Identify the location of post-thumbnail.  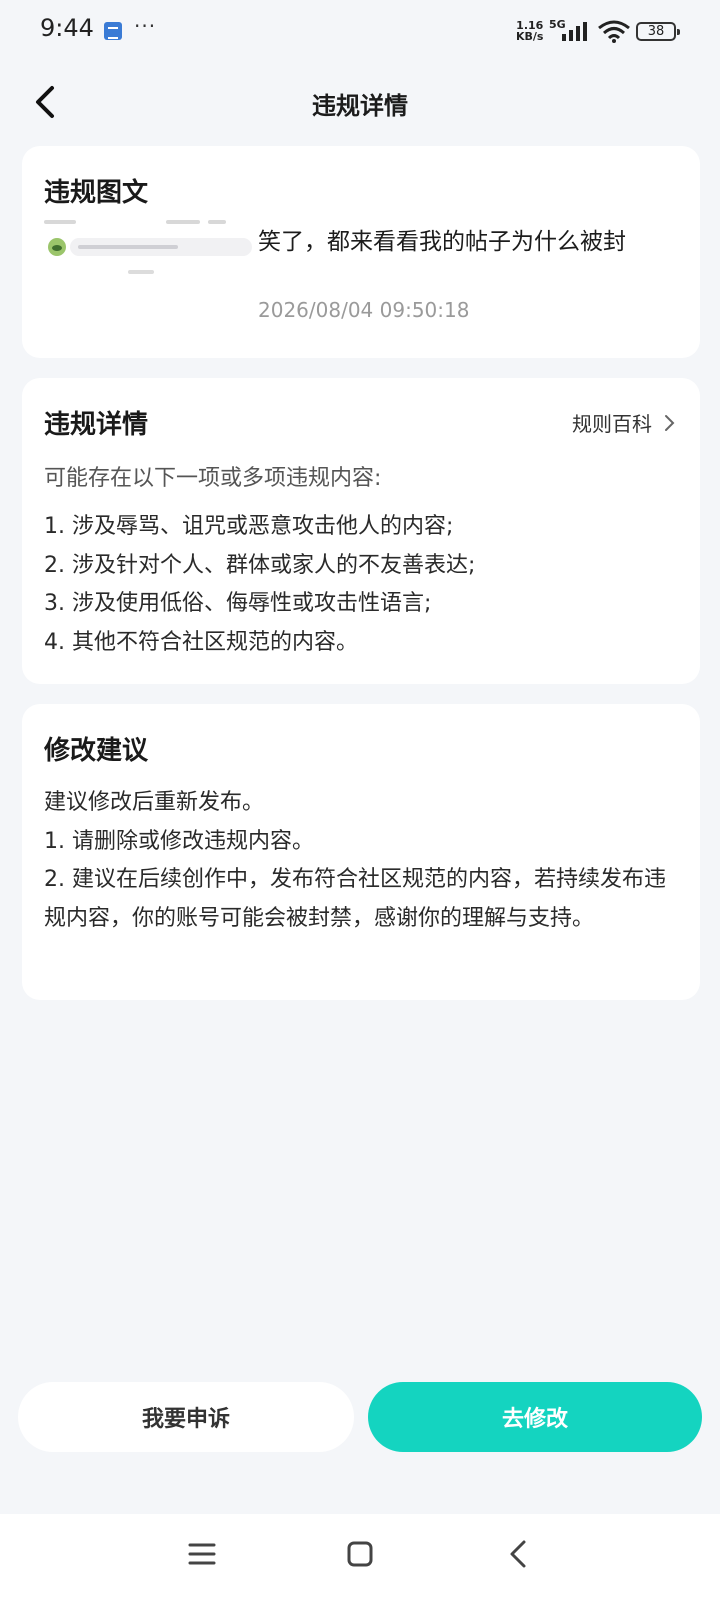
(148, 268).